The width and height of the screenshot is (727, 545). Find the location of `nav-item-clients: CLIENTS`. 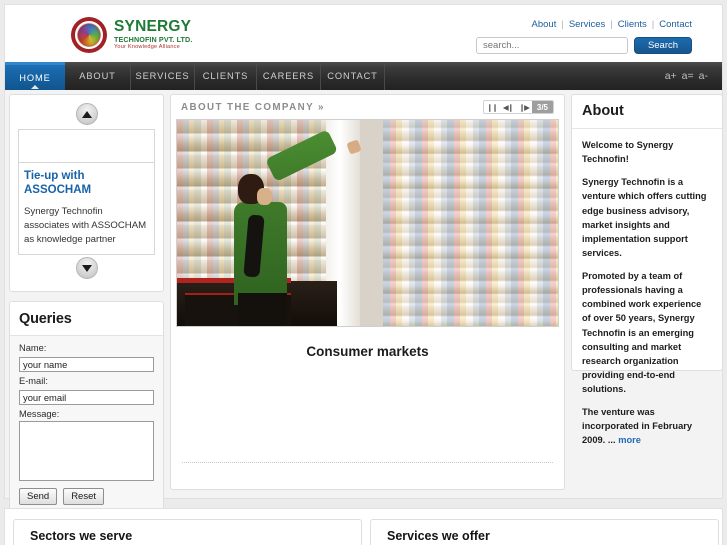

nav-item-clients: CLIENTS is located at coordinates (226, 76).